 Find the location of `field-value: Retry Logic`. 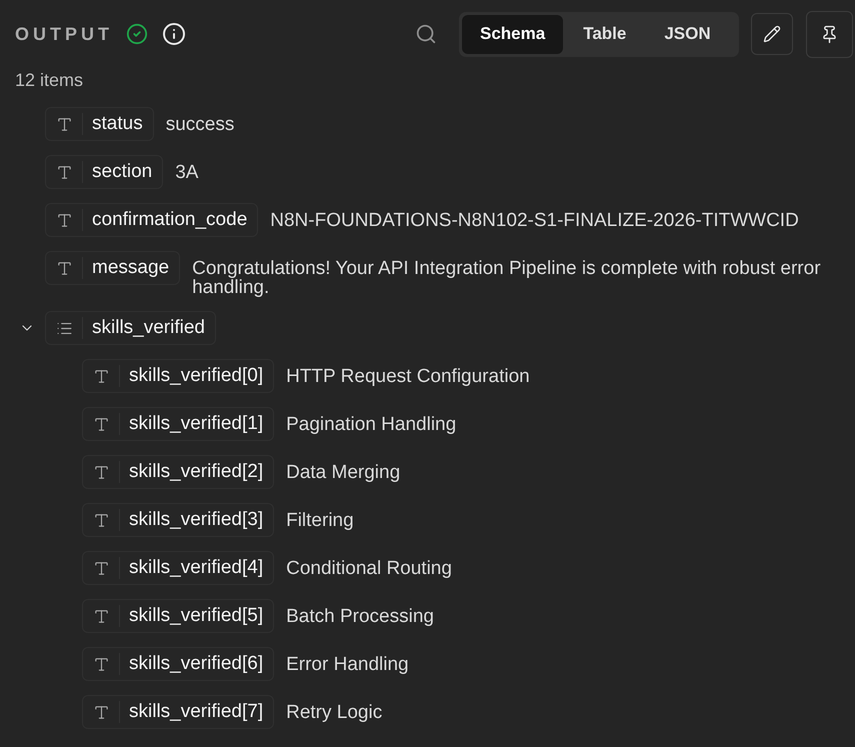

field-value: Retry Logic is located at coordinates (335, 711).